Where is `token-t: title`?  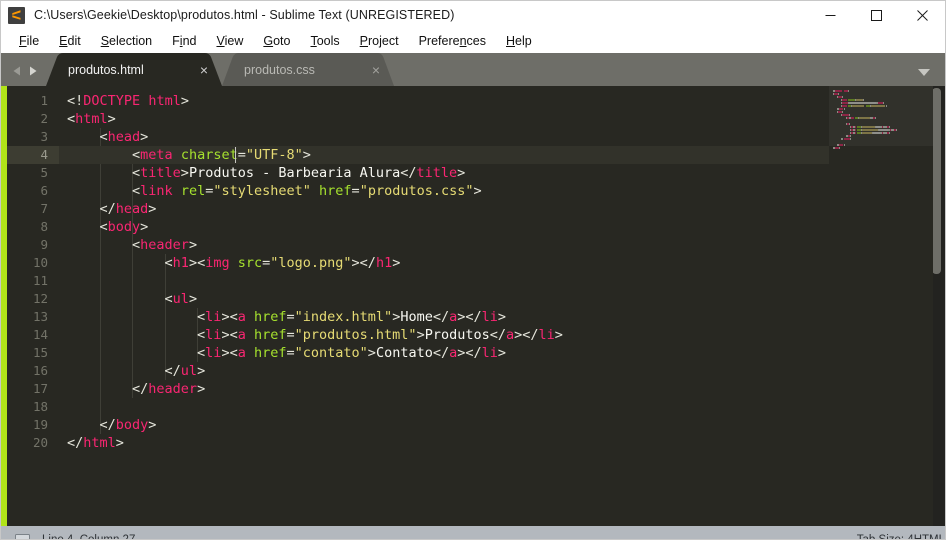 token-t: title is located at coordinates (160, 173).